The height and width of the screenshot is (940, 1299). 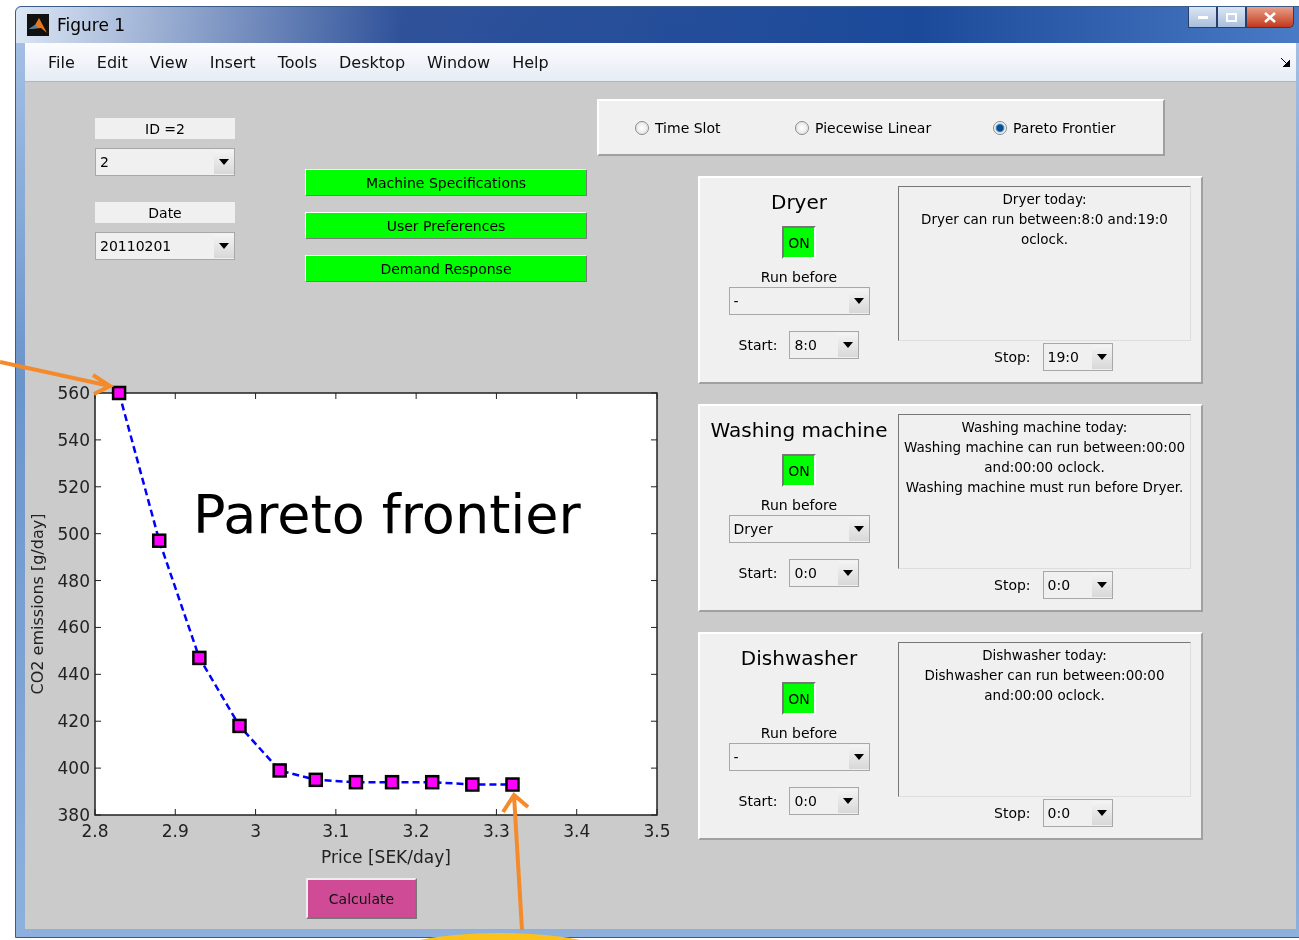 I want to click on y-tick-label: 460, so click(x=73, y=627).